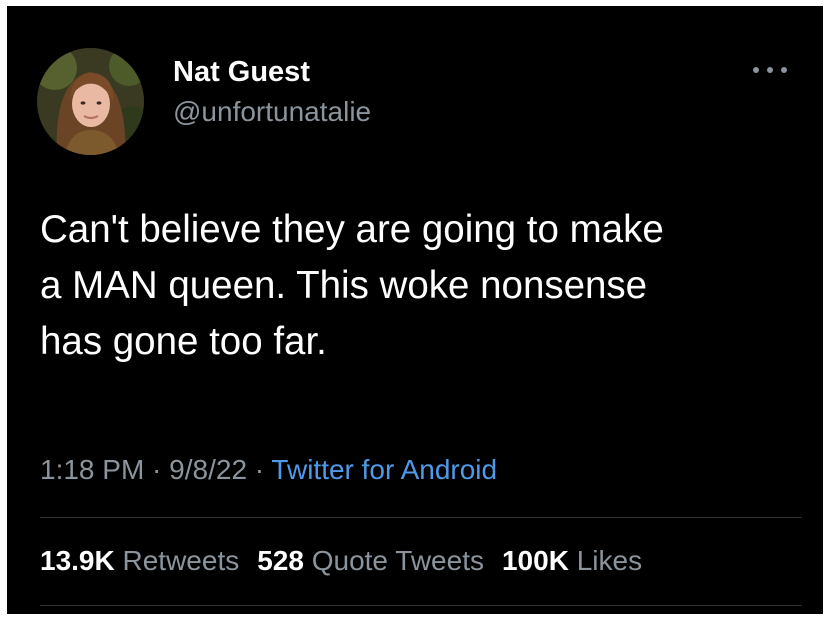 The width and height of the screenshot is (828, 622). I want to click on retweets-count: 13.9K, so click(77, 560).